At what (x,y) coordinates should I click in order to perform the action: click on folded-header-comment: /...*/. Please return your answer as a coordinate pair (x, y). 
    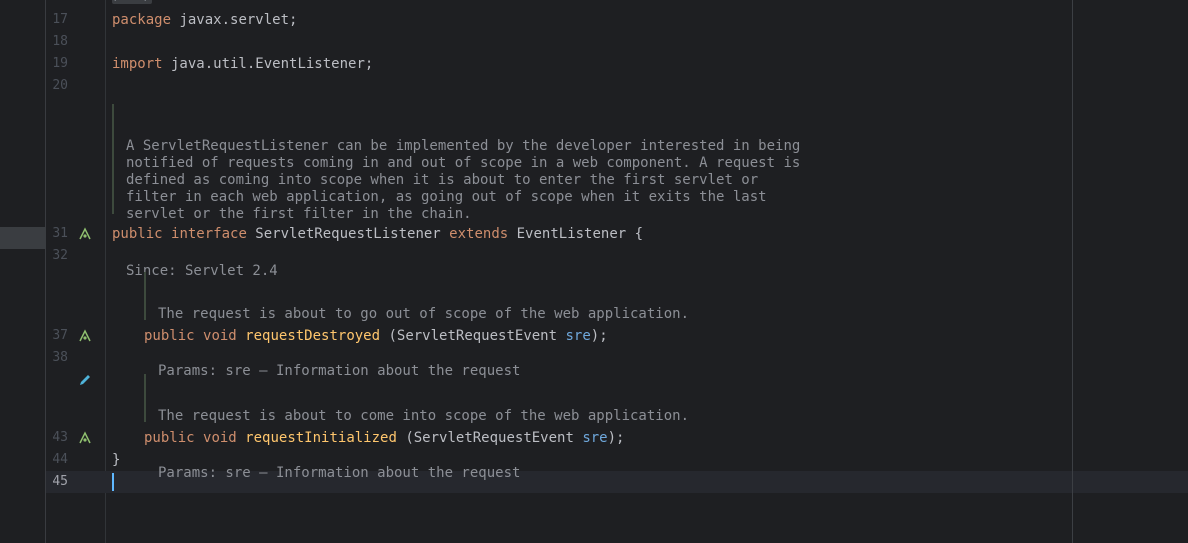
    Looking at the image, I should click on (132, 2).